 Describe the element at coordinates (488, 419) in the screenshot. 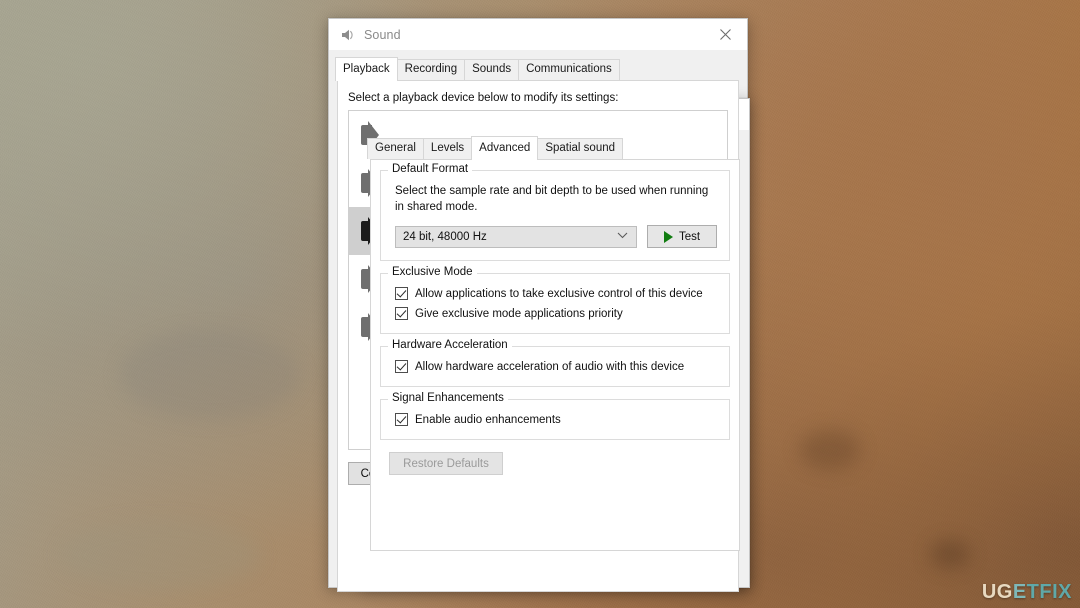

I see `audio-enhancements-label: Enable audio enhancements` at that location.